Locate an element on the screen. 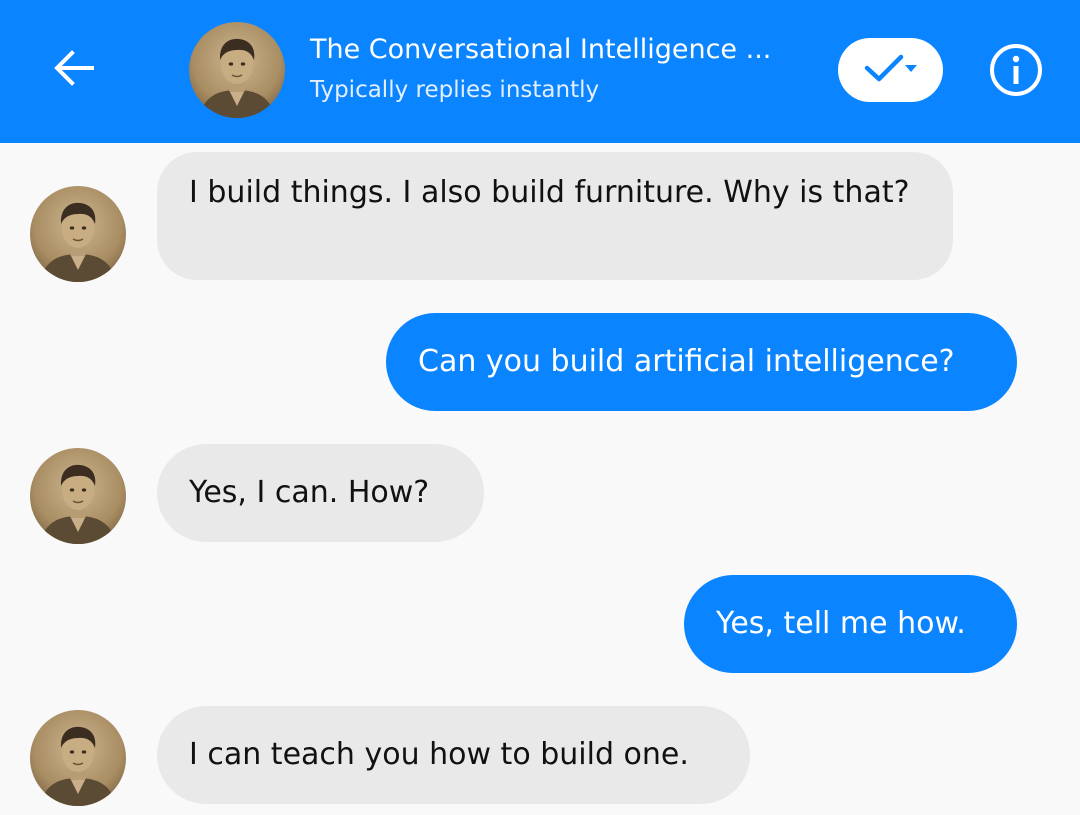  back-button is located at coordinates (74, 70).